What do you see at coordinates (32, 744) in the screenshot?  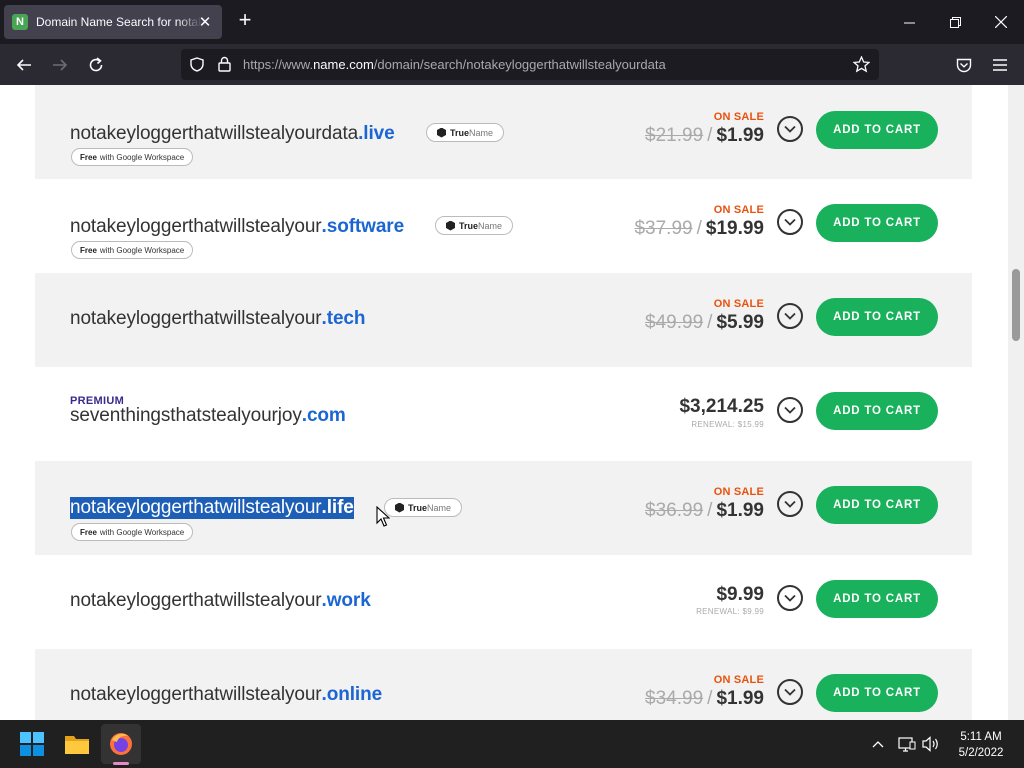 I see `start-button` at bounding box center [32, 744].